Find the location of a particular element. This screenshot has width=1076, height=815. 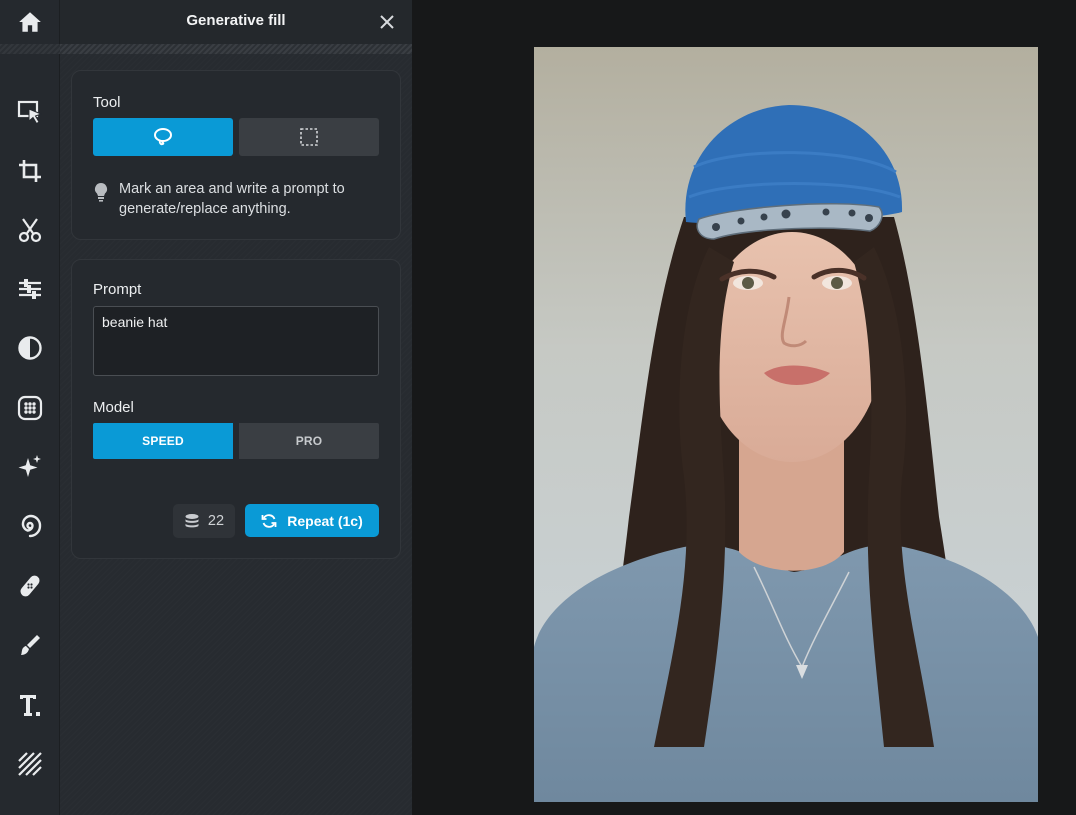

crop-tool-button is located at coordinates (30, 171).